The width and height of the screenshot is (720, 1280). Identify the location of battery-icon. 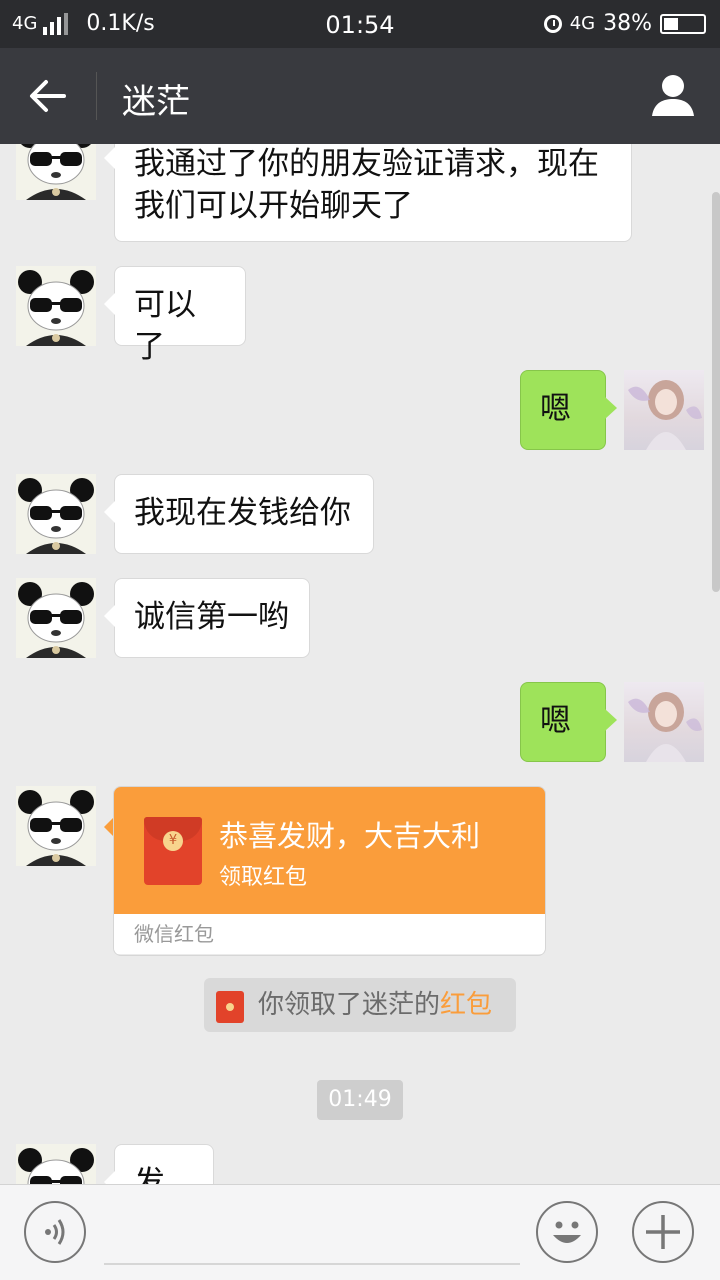
(683, 23).